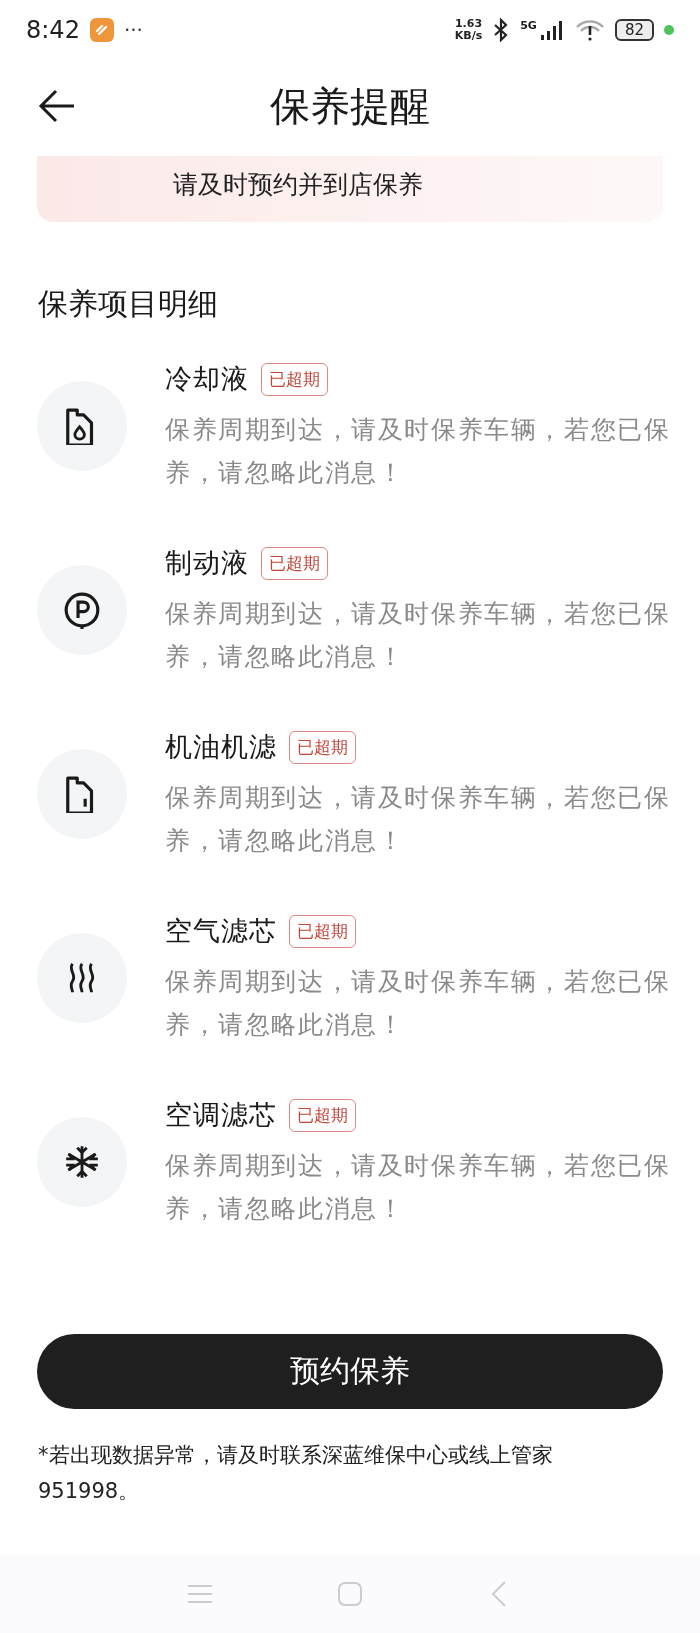 Image resolution: width=700 pixels, height=1633 pixels. Describe the element at coordinates (128, 304) in the screenshot. I see `section-title: 保养项目明细` at that location.